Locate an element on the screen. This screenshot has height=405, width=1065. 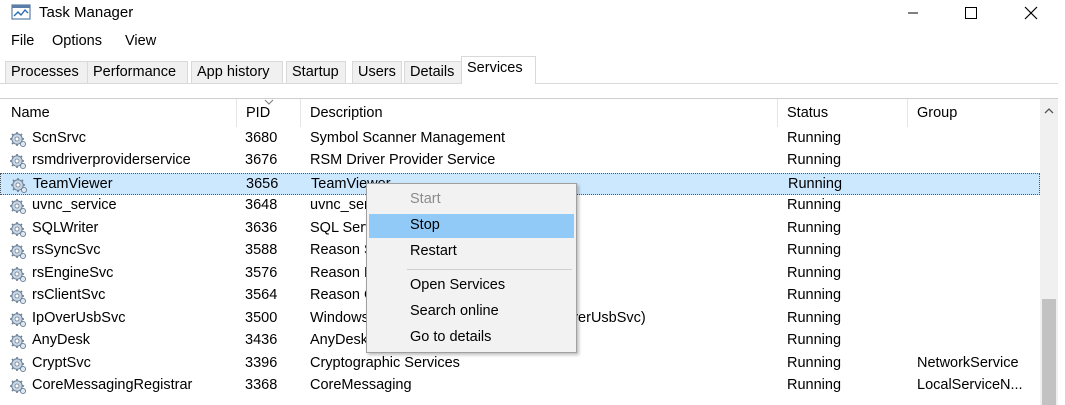
maximize-icon is located at coordinates (971, 13).